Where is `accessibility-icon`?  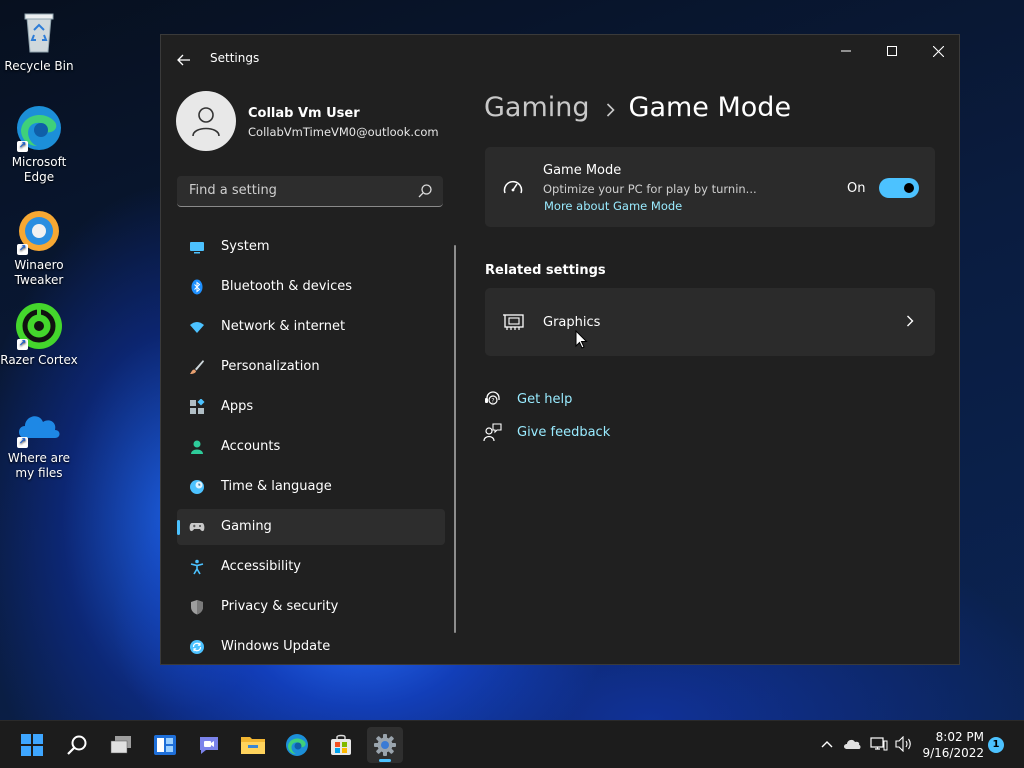
accessibility-icon is located at coordinates (197, 567).